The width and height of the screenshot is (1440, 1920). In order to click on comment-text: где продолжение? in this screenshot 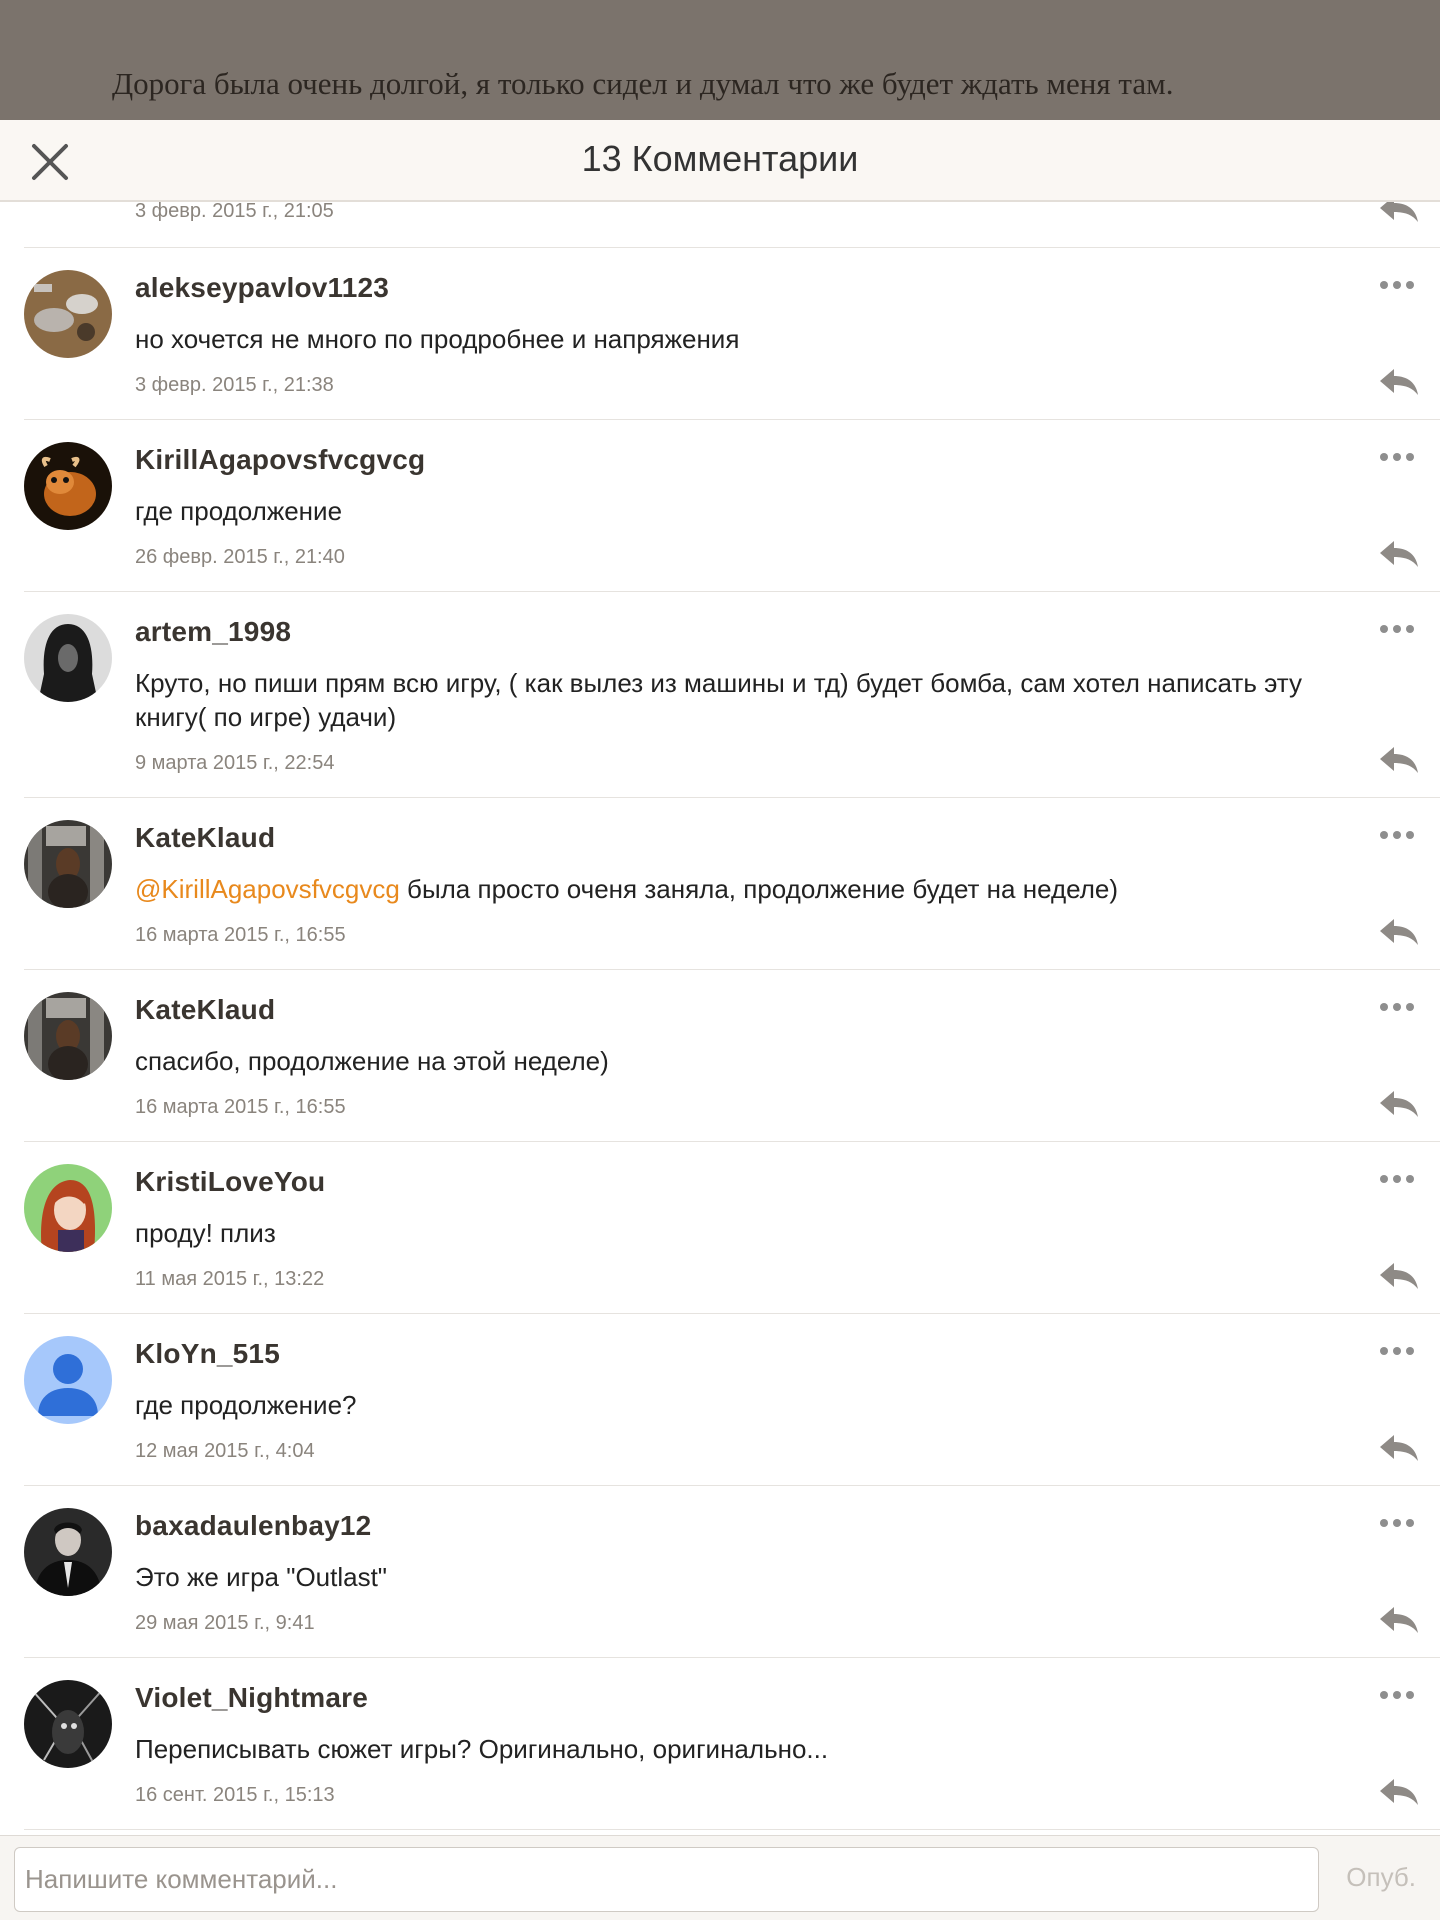, I will do `click(246, 1405)`.